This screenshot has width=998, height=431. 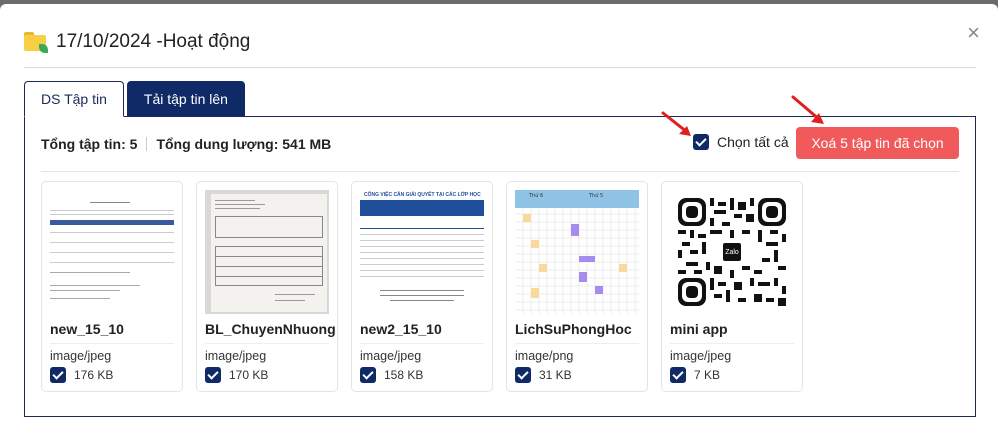 I want to click on zalo-logo: Zalo, so click(x=732, y=252).